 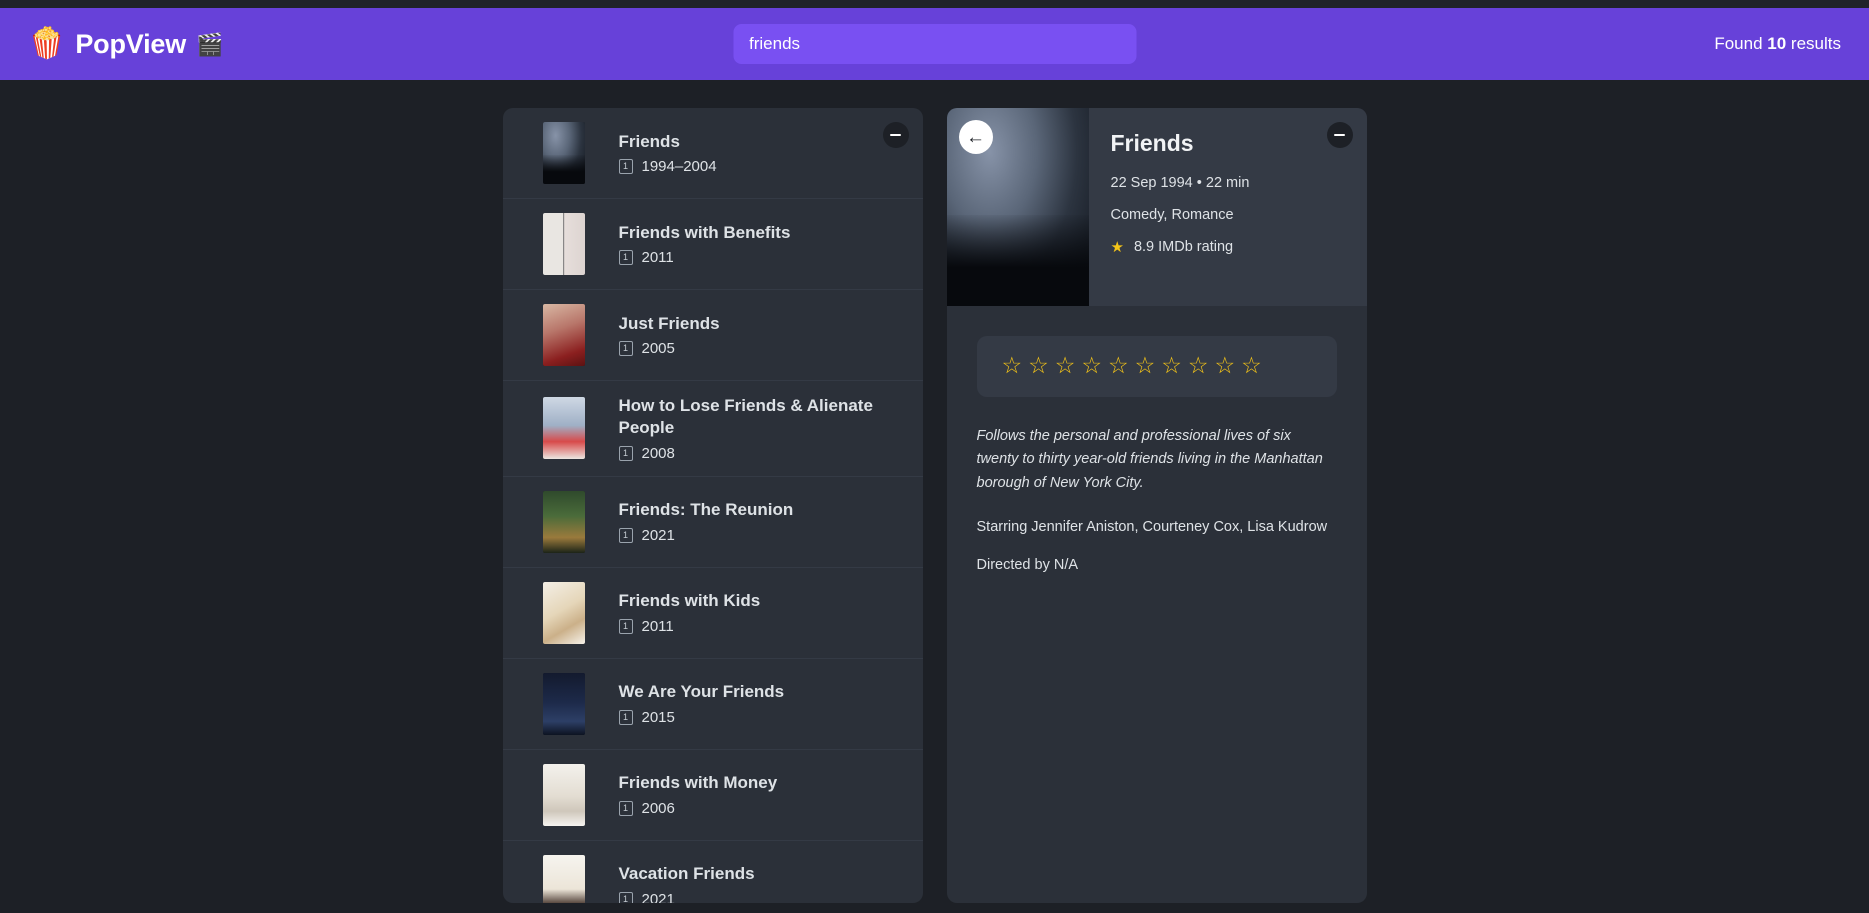 What do you see at coordinates (1225, 366) in the screenshot?
I see `rating-star-9: ☆` at bounding box center [1225, 366].